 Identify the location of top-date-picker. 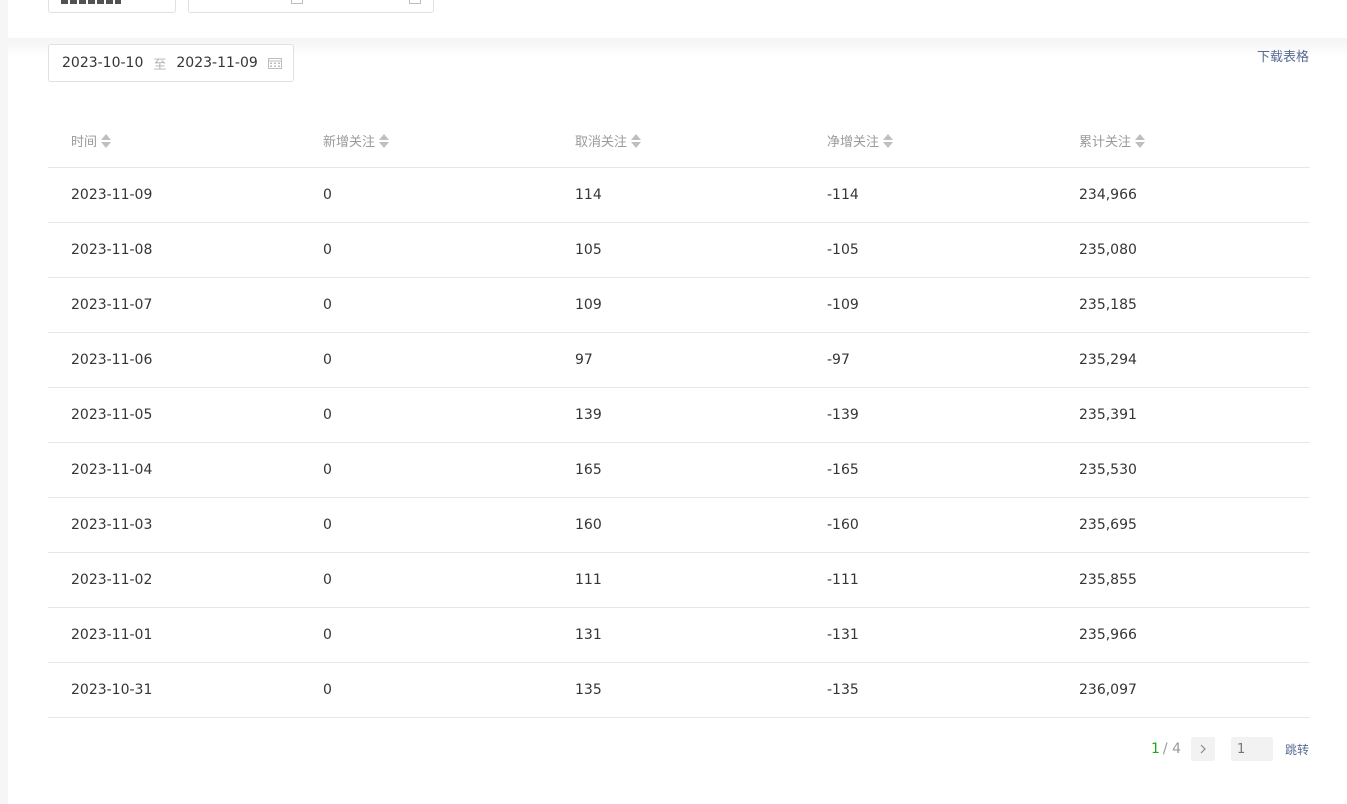
(311, 6).